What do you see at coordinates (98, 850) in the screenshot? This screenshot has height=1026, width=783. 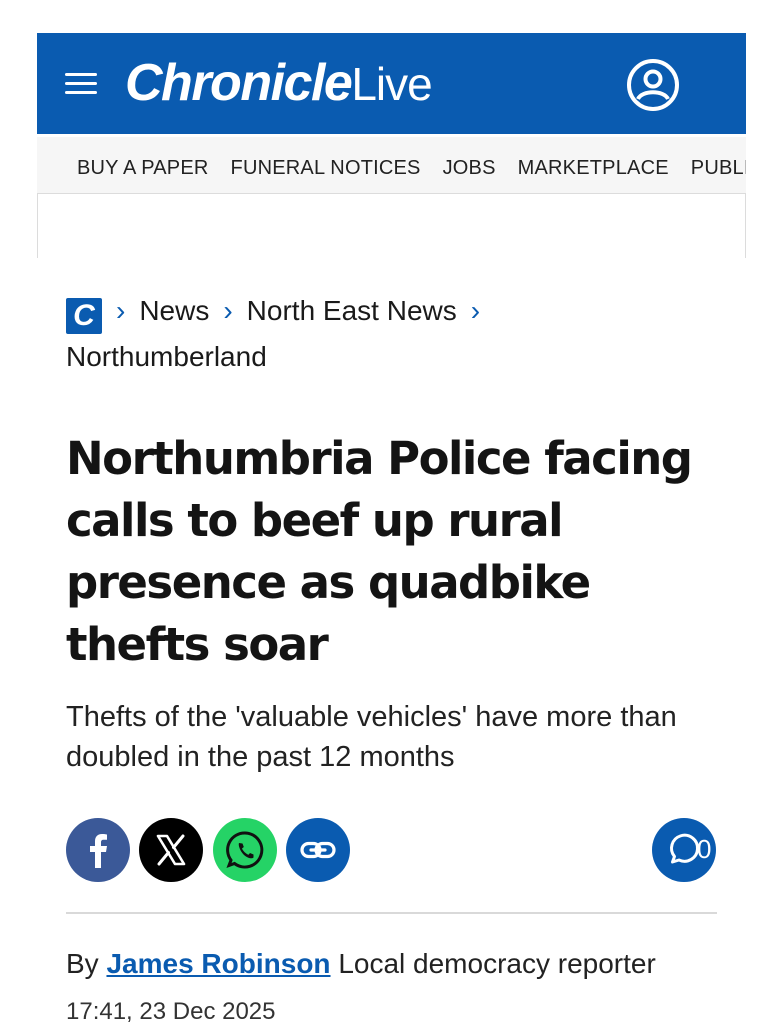 I see `facebook-icon` at bounding box center [98, 850].